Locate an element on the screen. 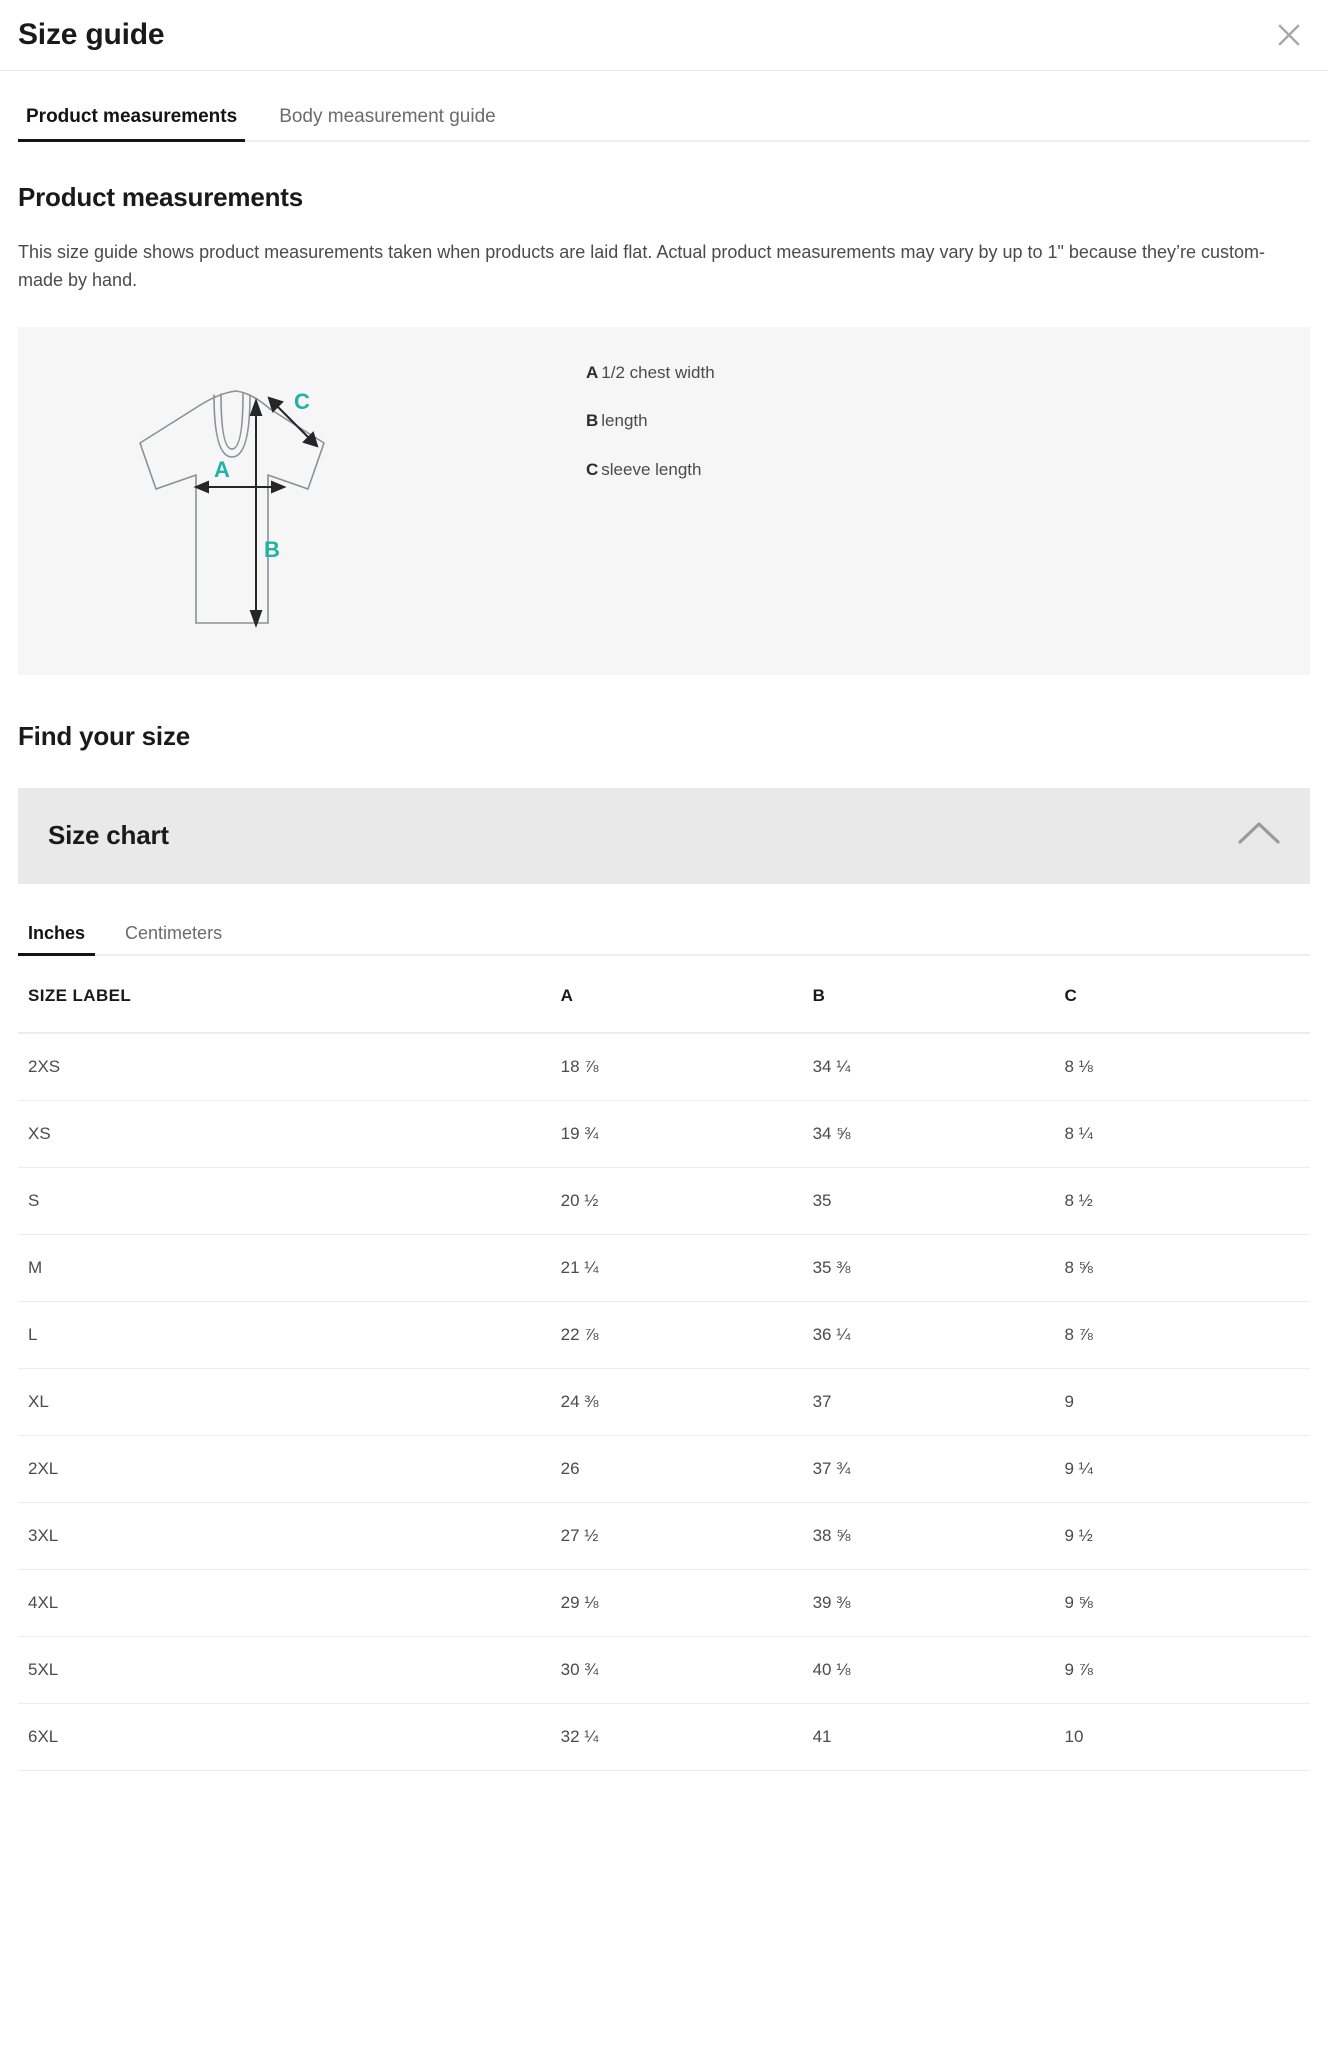  legend-key-b: B is located at coordinates (592, 421).